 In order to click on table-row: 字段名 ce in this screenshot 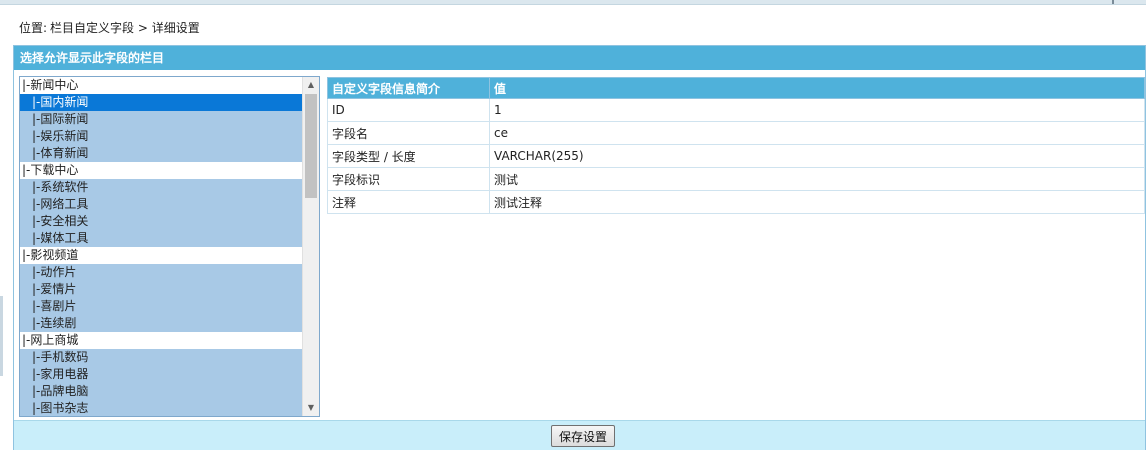, I will do `click(736, 133)`.